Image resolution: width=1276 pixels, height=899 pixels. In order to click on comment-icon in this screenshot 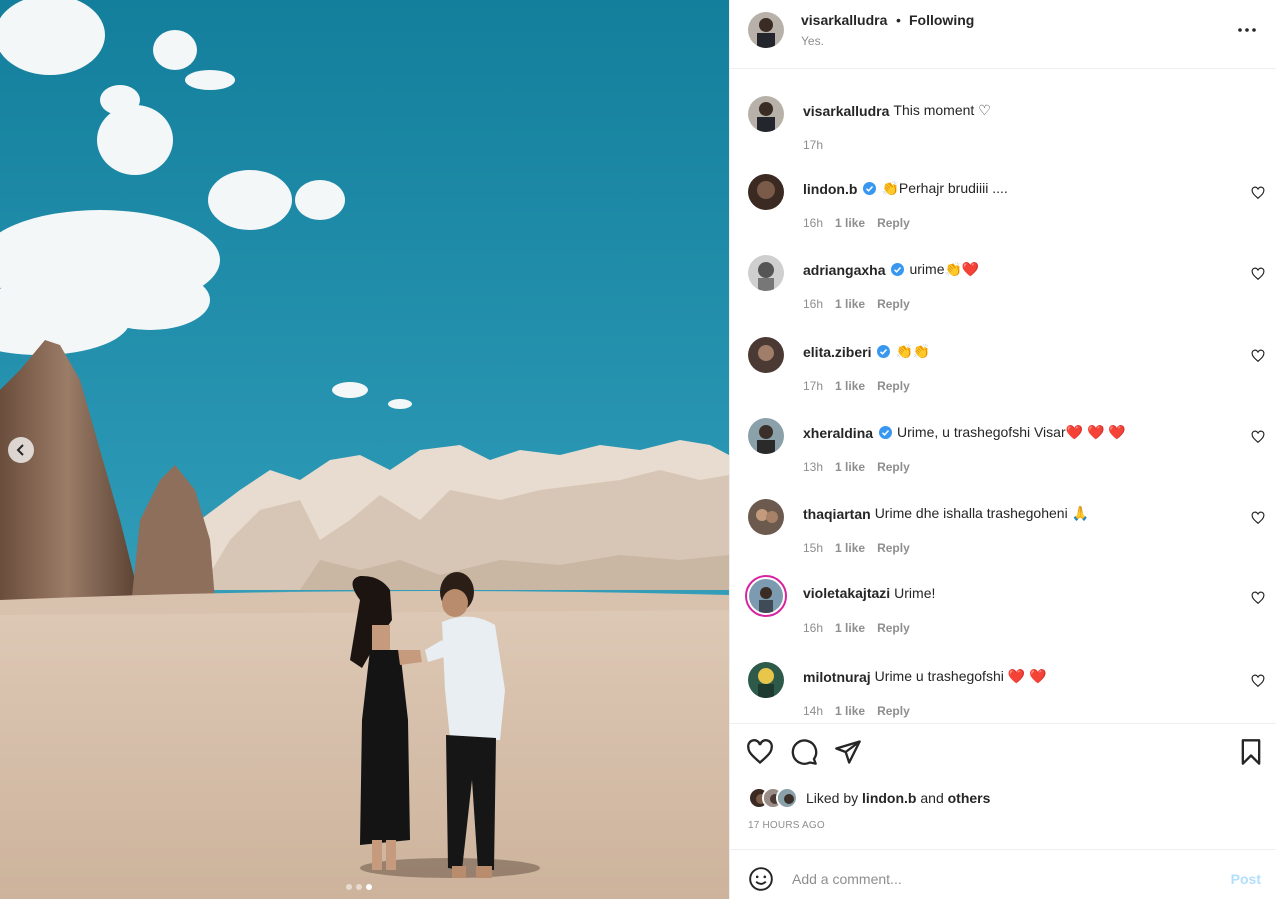, I will do `click(804, 752)`.